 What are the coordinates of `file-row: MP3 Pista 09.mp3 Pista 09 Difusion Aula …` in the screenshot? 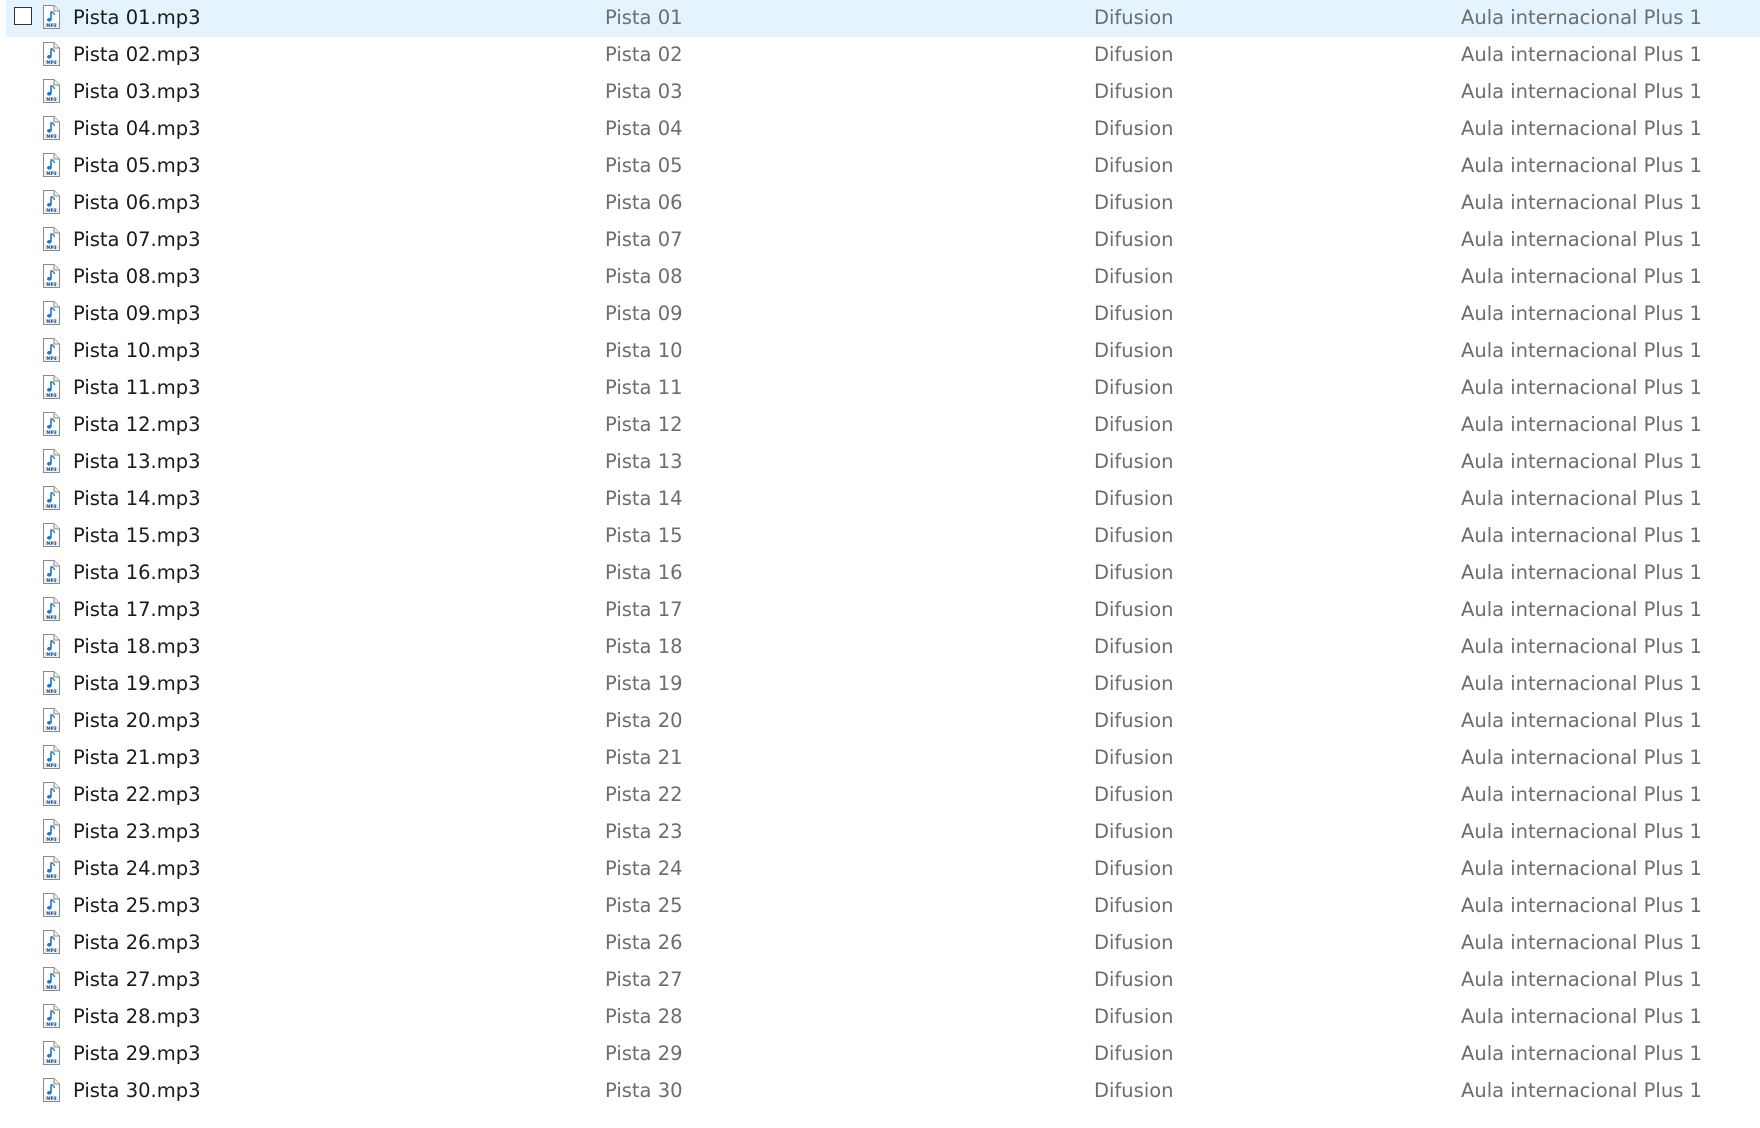 It's located at (883, 314).